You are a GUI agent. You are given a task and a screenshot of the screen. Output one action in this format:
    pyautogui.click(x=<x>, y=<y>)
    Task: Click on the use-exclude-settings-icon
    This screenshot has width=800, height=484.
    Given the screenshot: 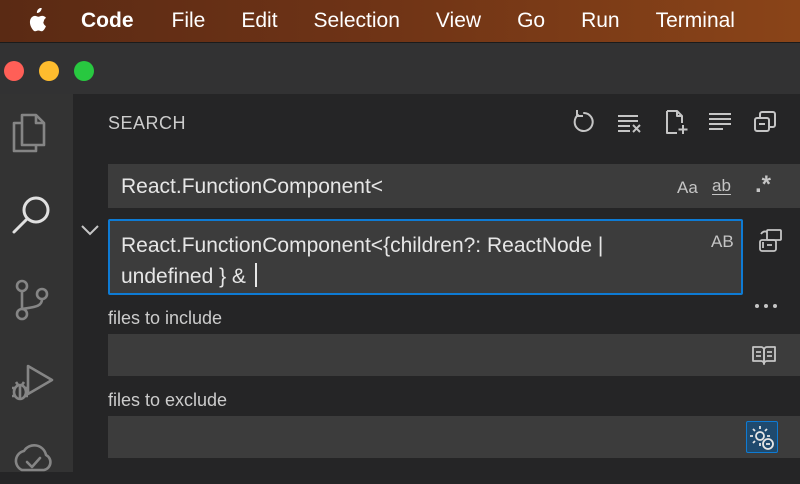 What is the action you would take?
    pyautogui.click(x=762, y=437)
    